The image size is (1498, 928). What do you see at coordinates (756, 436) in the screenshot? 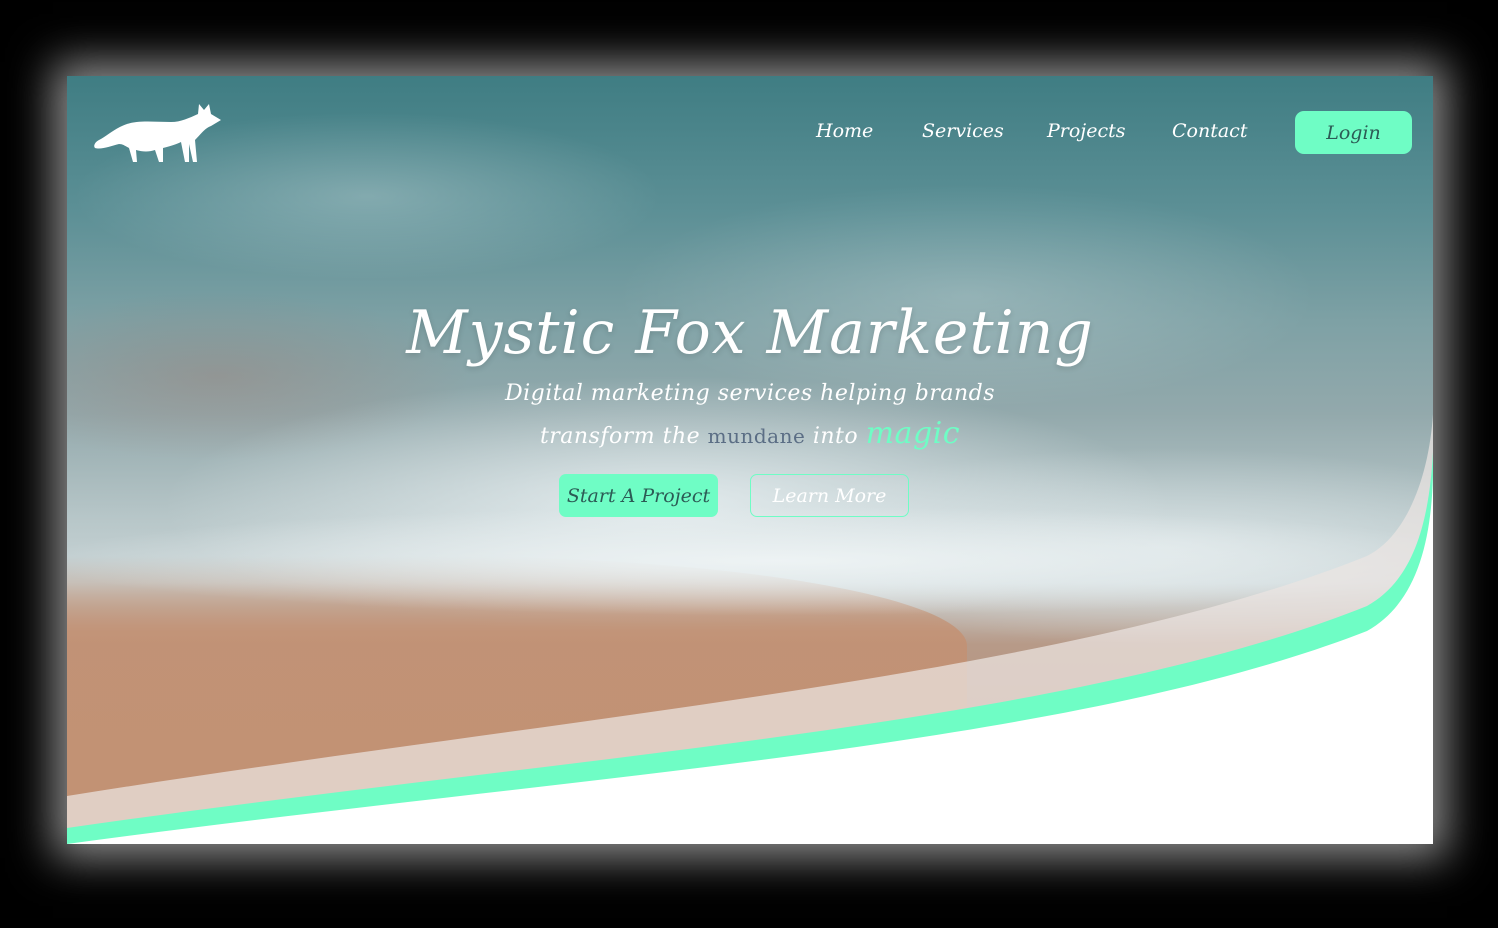
I see `subtitle-mundane-word: mundane` at bounding box center [756, 436].